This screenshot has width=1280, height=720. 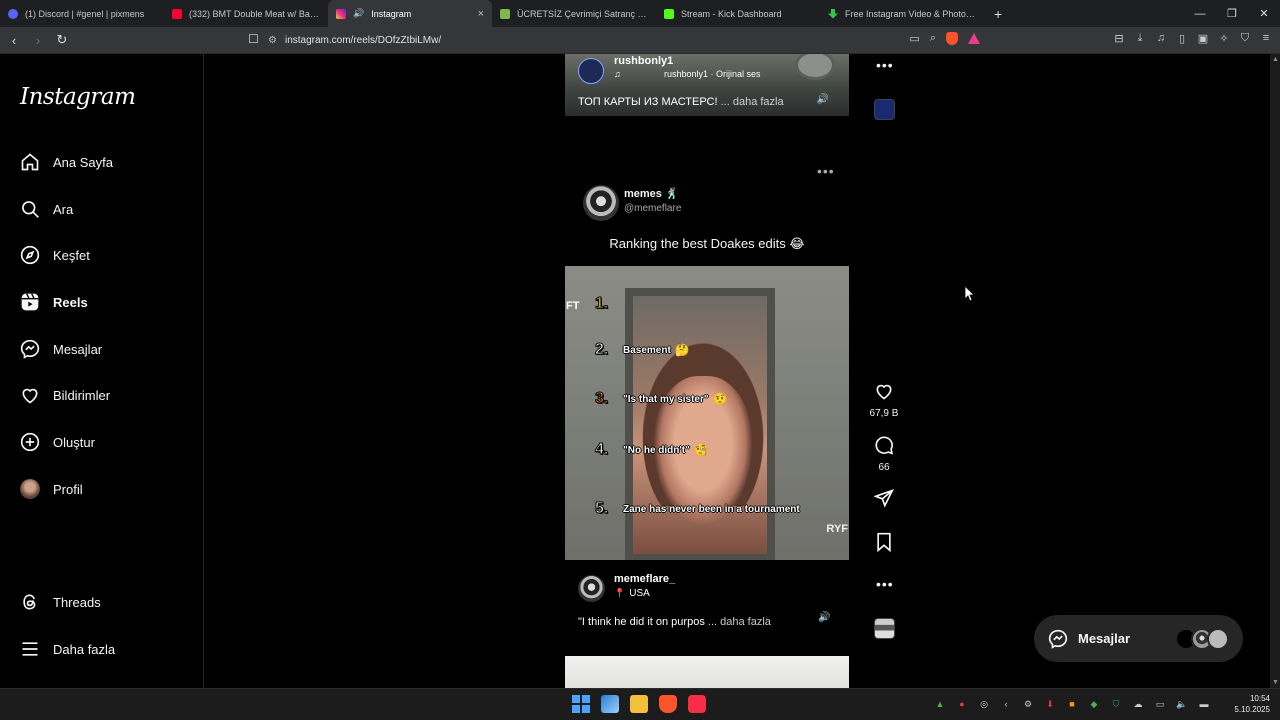 I want to click on like-button: 67,9 B, so click(x=884, y=400).